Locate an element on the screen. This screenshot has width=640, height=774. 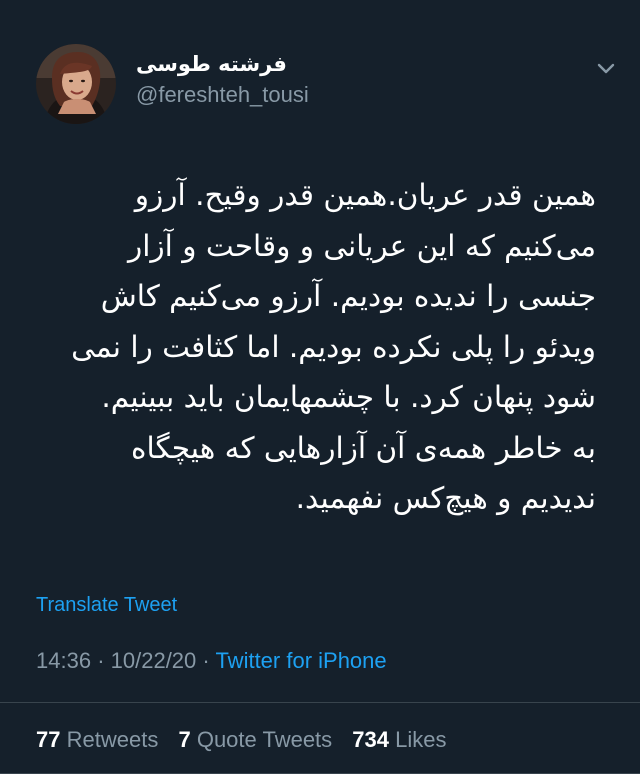
tweet-source-link: Twitter for iPhone is located at coordinates (300, 660).